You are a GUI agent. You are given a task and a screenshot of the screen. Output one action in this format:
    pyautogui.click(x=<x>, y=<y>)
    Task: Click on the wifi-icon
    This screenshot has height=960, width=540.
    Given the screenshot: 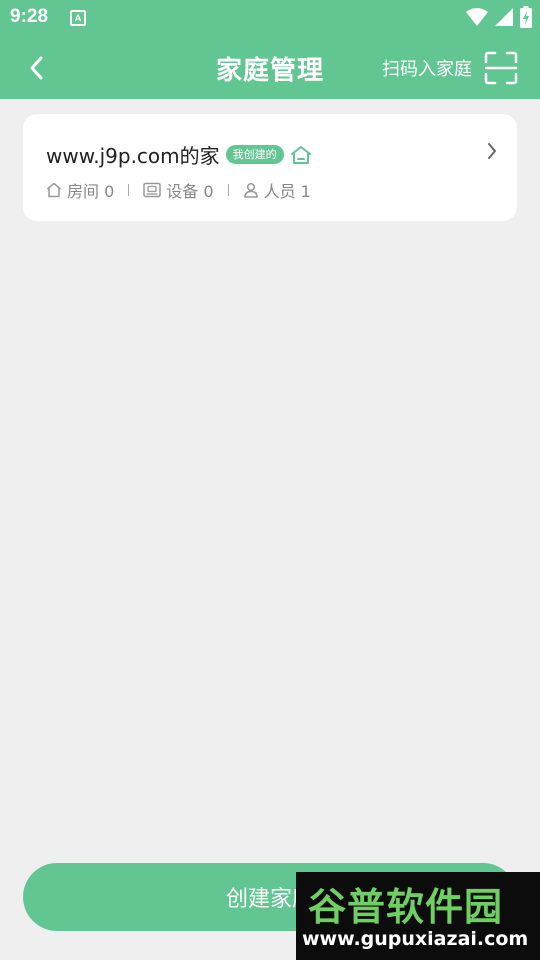 What is the action you would take?
    pyautogui.click(x=477, y=17)
    